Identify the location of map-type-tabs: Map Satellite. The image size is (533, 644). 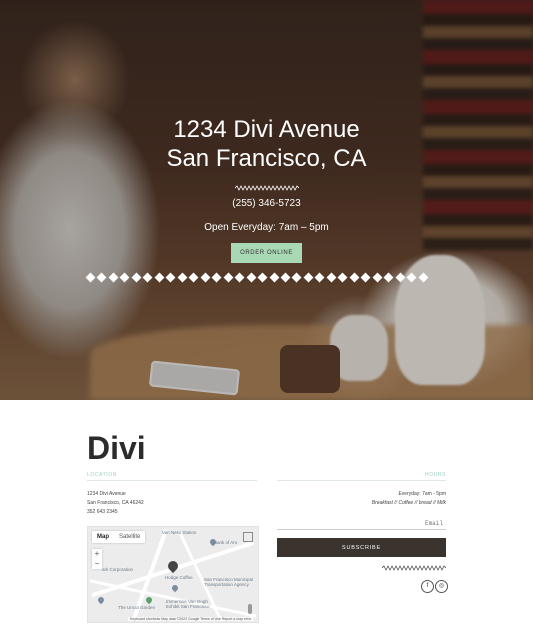
(119, 537).